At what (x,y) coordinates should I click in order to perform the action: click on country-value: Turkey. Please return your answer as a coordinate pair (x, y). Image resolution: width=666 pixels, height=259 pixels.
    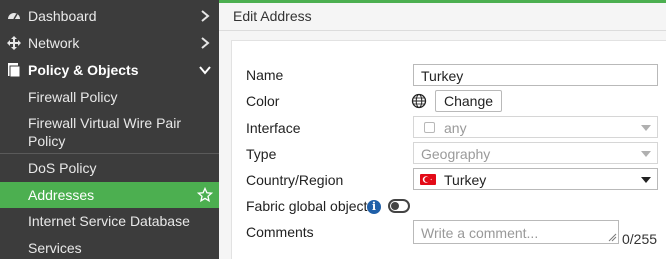
    Looking at the image, I should click on (465, 180).